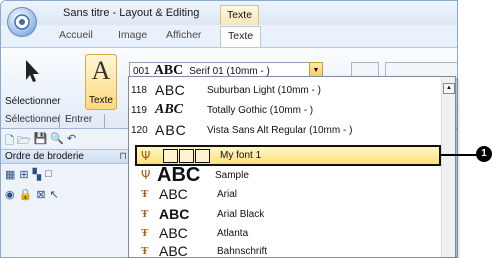 The image size is (492, 258). I want to click on text-a-icon: A, so click(101, 70).